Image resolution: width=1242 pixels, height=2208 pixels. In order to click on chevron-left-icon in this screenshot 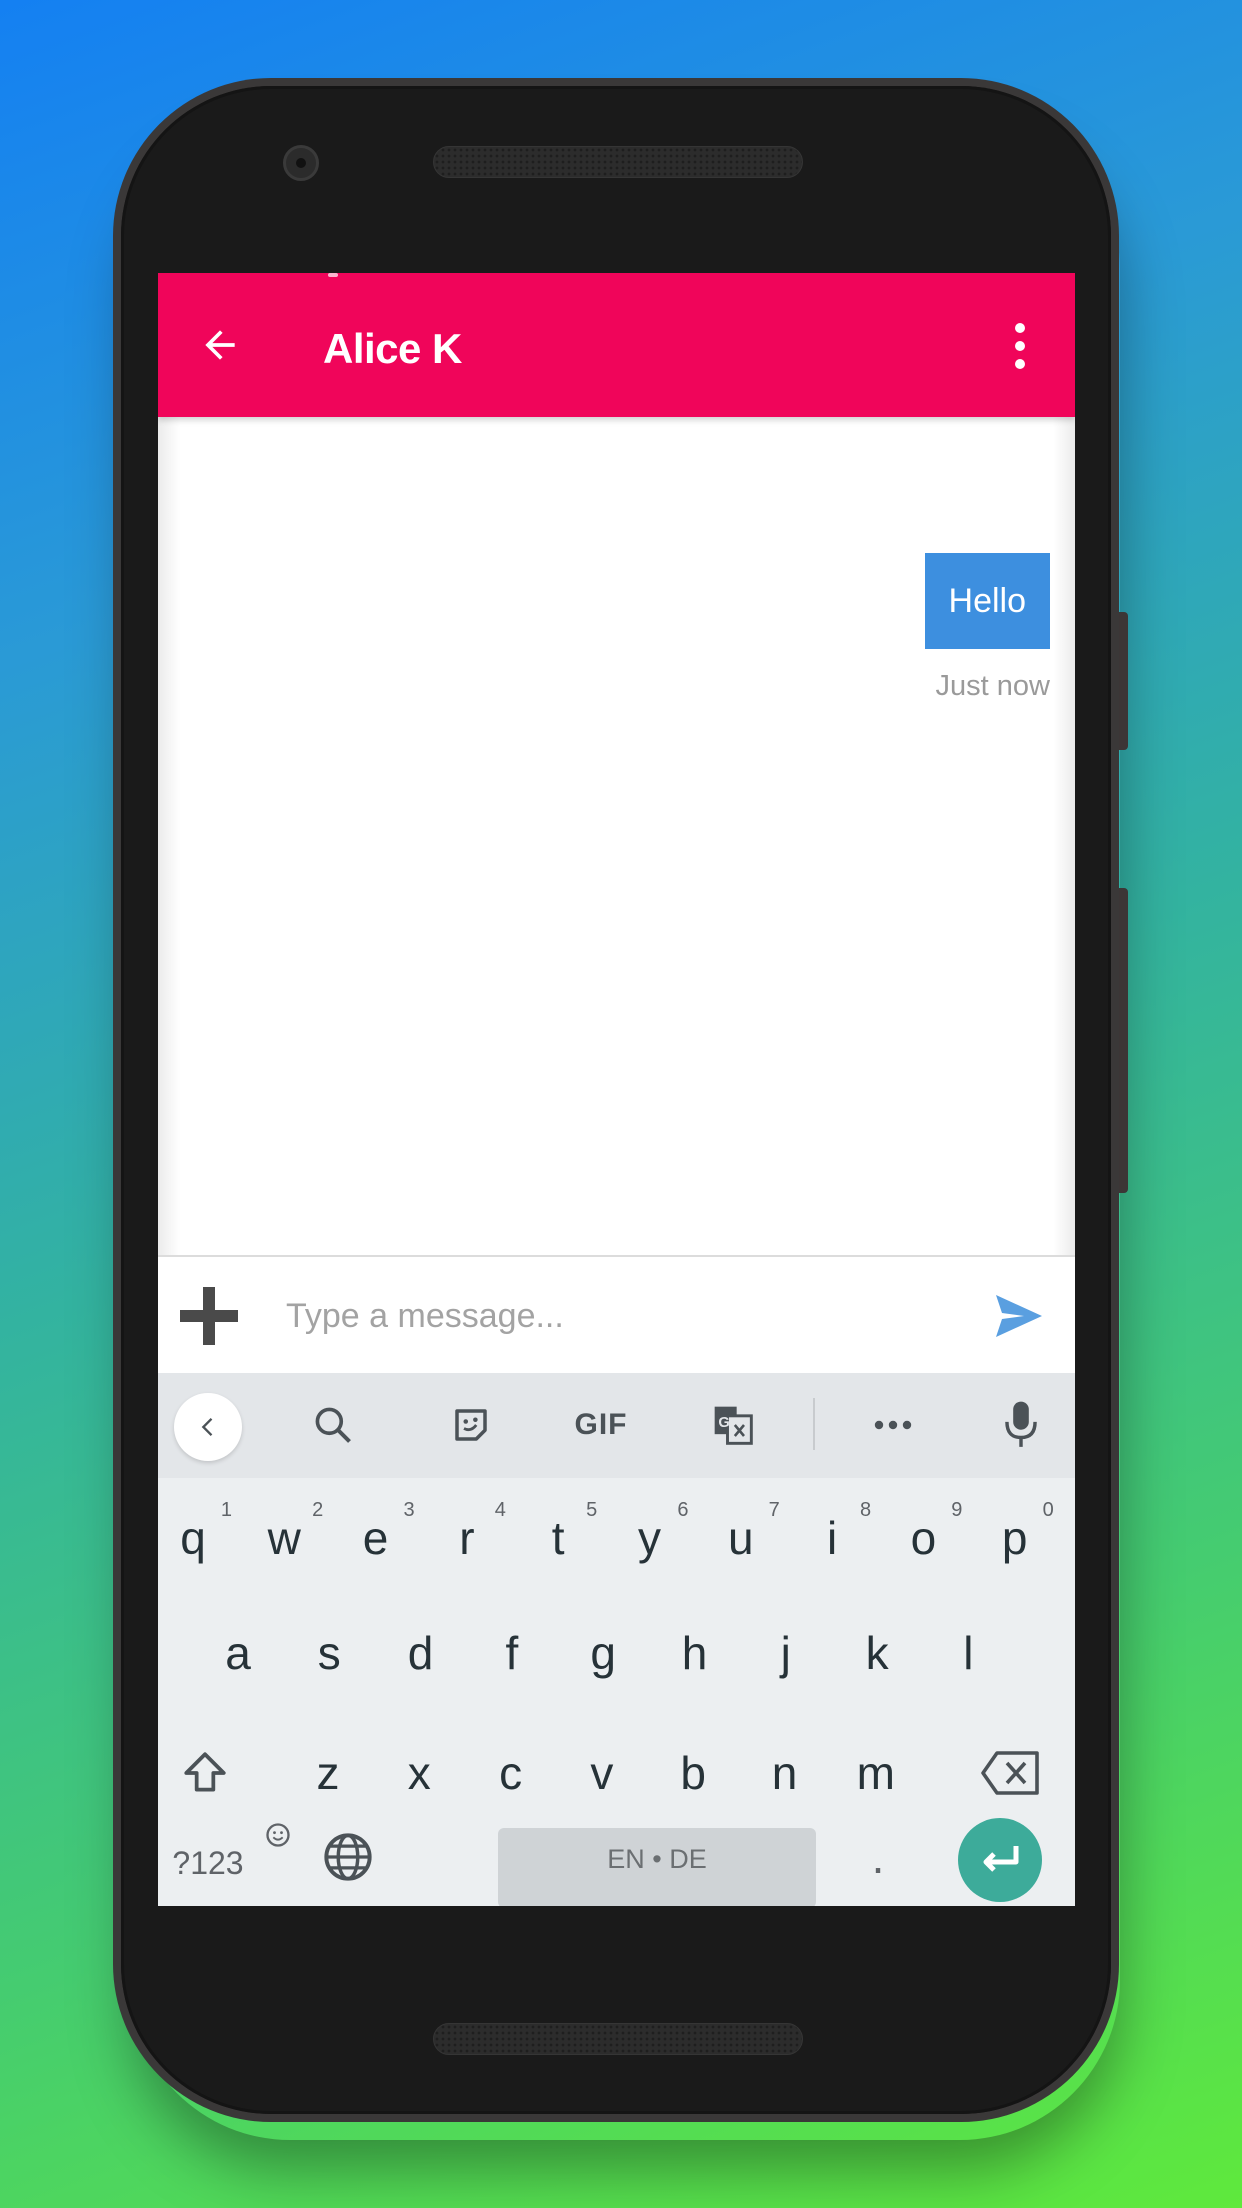, I will do `click(207, 1427)`.